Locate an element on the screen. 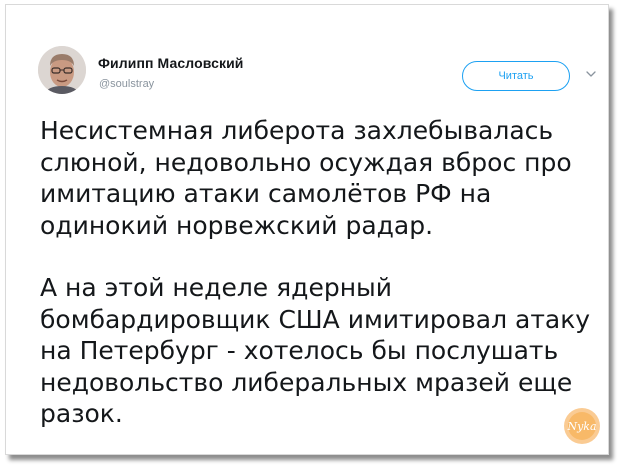  follow-button: Читать is located at coordinates (516, 76).